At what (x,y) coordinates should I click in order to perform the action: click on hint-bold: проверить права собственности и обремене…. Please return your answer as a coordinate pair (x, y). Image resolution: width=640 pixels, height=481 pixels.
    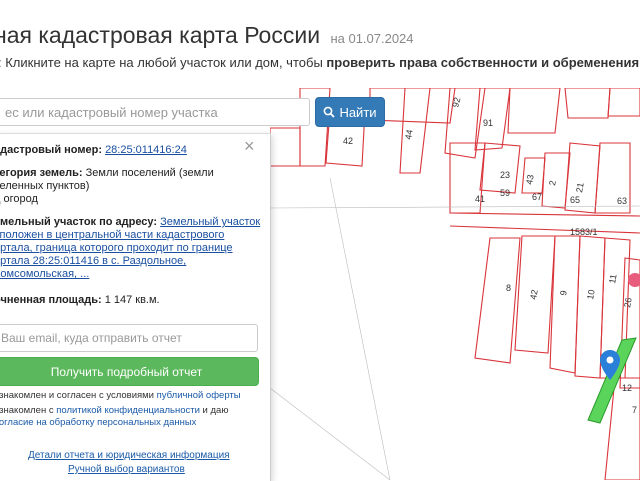
    Looking at the image, I should click on (483, 62).